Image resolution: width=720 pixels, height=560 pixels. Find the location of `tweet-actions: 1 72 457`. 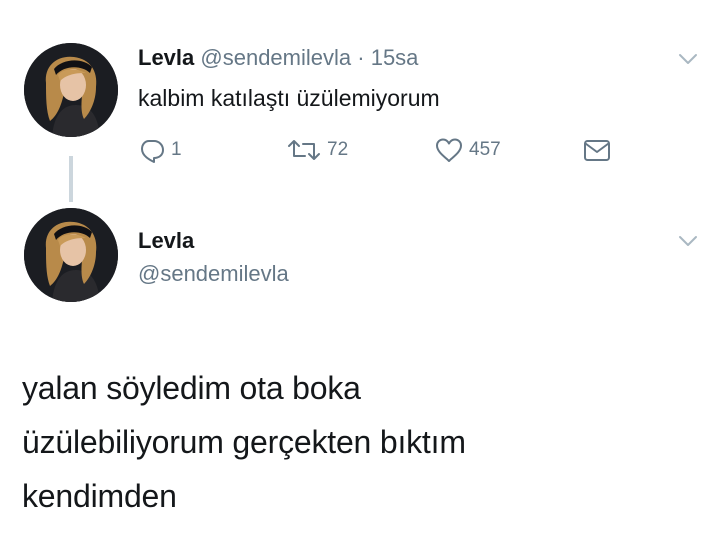

tweet-actions: 1 72 457 is located at coordinates (378, 151).